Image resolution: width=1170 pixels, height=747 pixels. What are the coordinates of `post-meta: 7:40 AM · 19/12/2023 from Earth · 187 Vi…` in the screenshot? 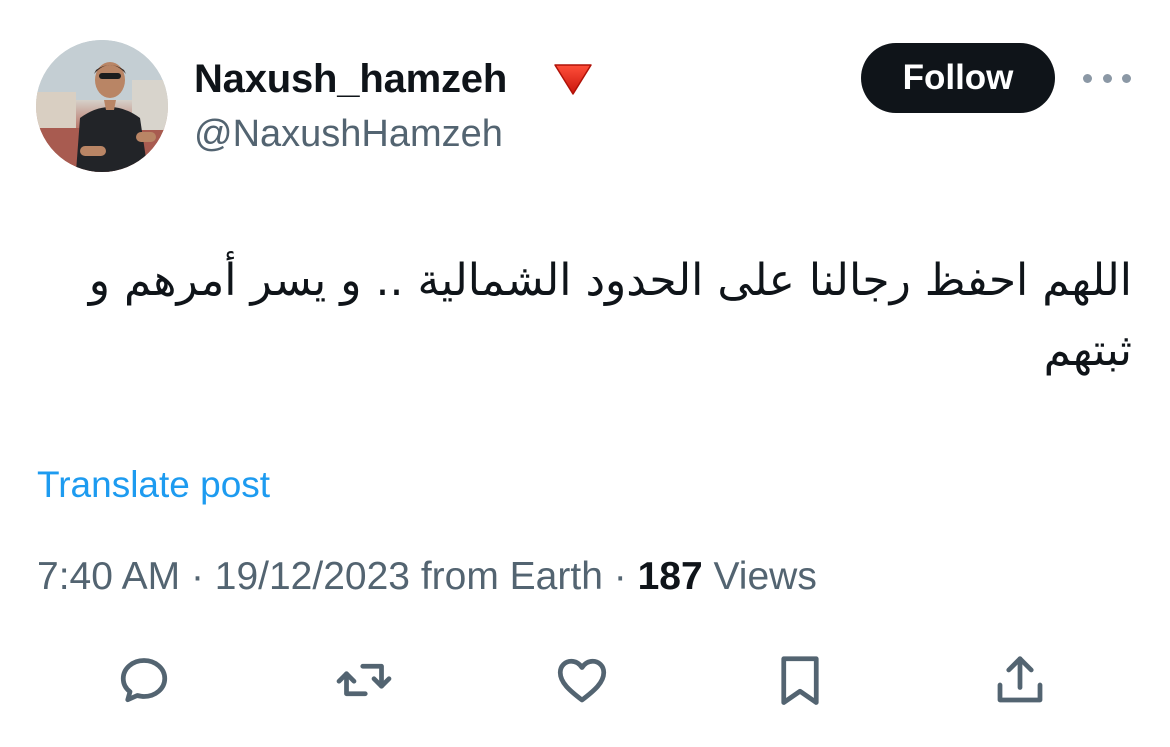 It's located at (427, 577).